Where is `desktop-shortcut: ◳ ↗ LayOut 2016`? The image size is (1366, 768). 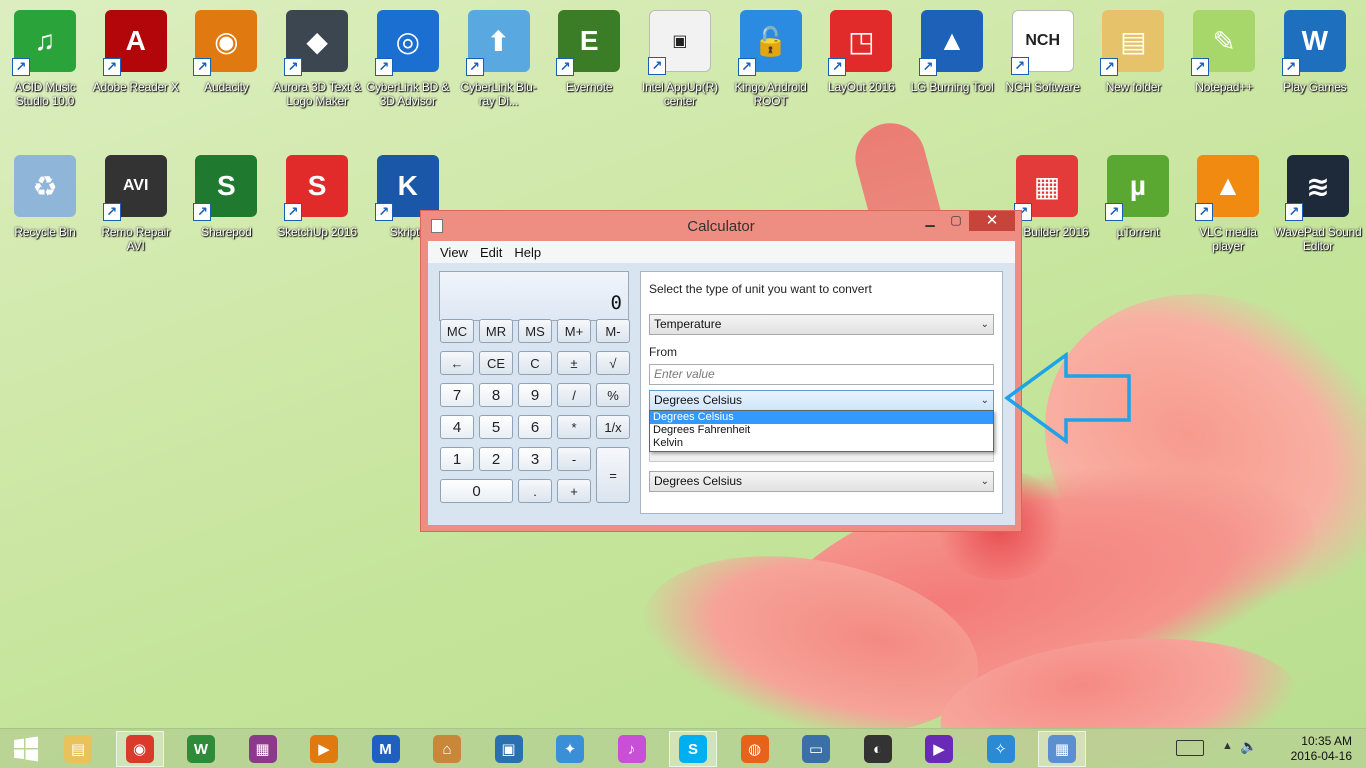
desktop-shortcut: ◳ ↗ LayOut 2016 is located at coordinates (861, 52).